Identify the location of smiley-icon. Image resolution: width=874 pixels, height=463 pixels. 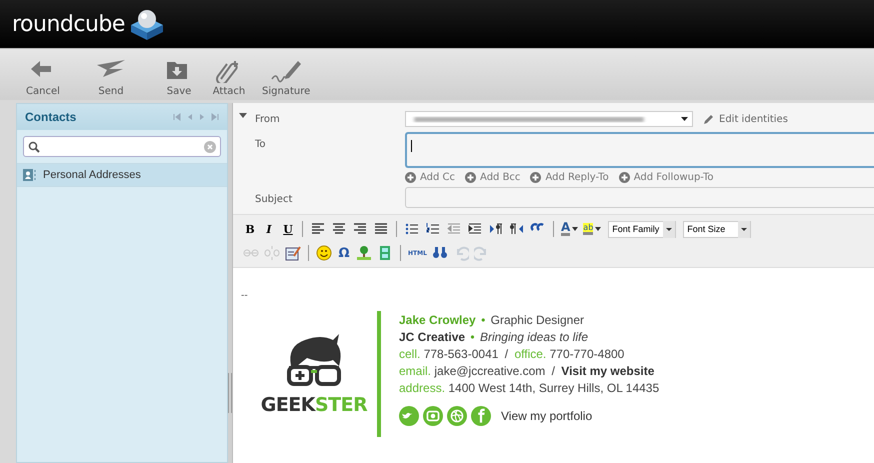
(324, 253).